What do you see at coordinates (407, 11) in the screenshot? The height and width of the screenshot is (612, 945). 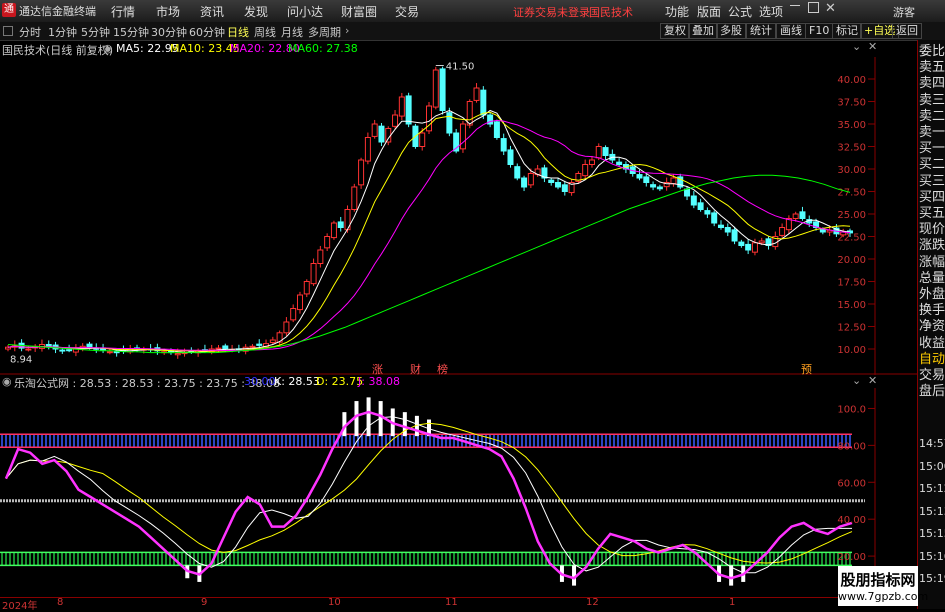 I see `menu-jiaoyi: 交易` at bounding box center [407, 11].